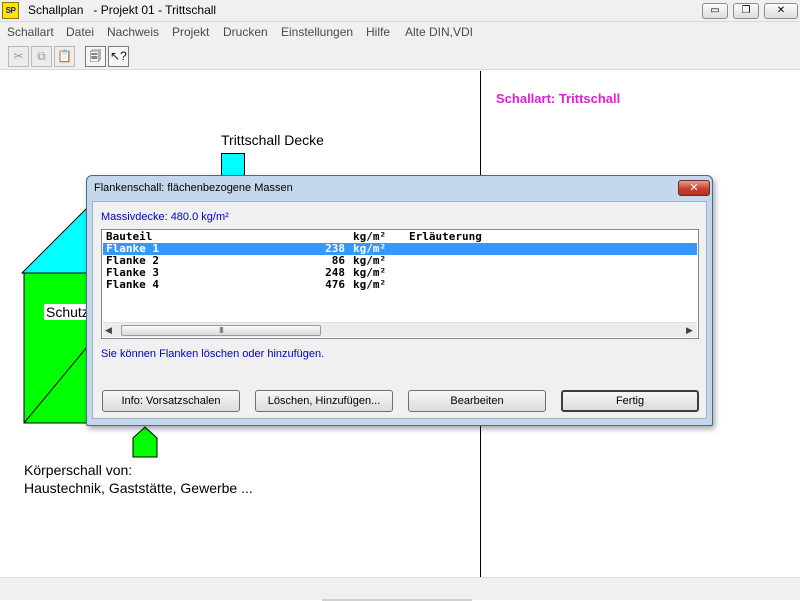 The image size is (800, 601). Describe the element at coordinates (477, 401) in the screenshot. I see `bearbeiten-button: Bearbeiten` at that location.